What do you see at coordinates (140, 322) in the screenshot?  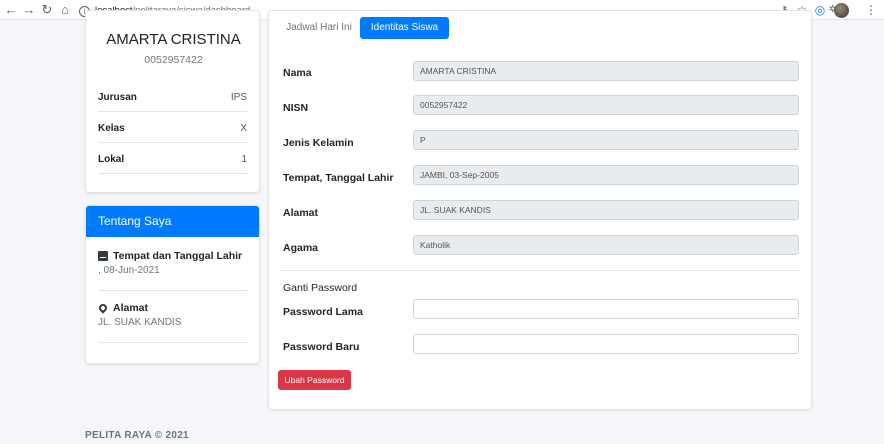 I see `about-item-value: JL. SUAK KANDIS` at bounding box center [140, 322].